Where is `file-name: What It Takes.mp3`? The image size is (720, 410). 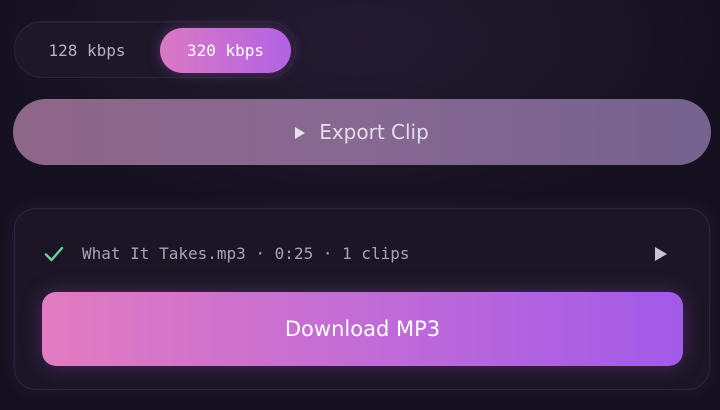
file-name: What It Takes.mp3 is located at coordinates (164, 253).